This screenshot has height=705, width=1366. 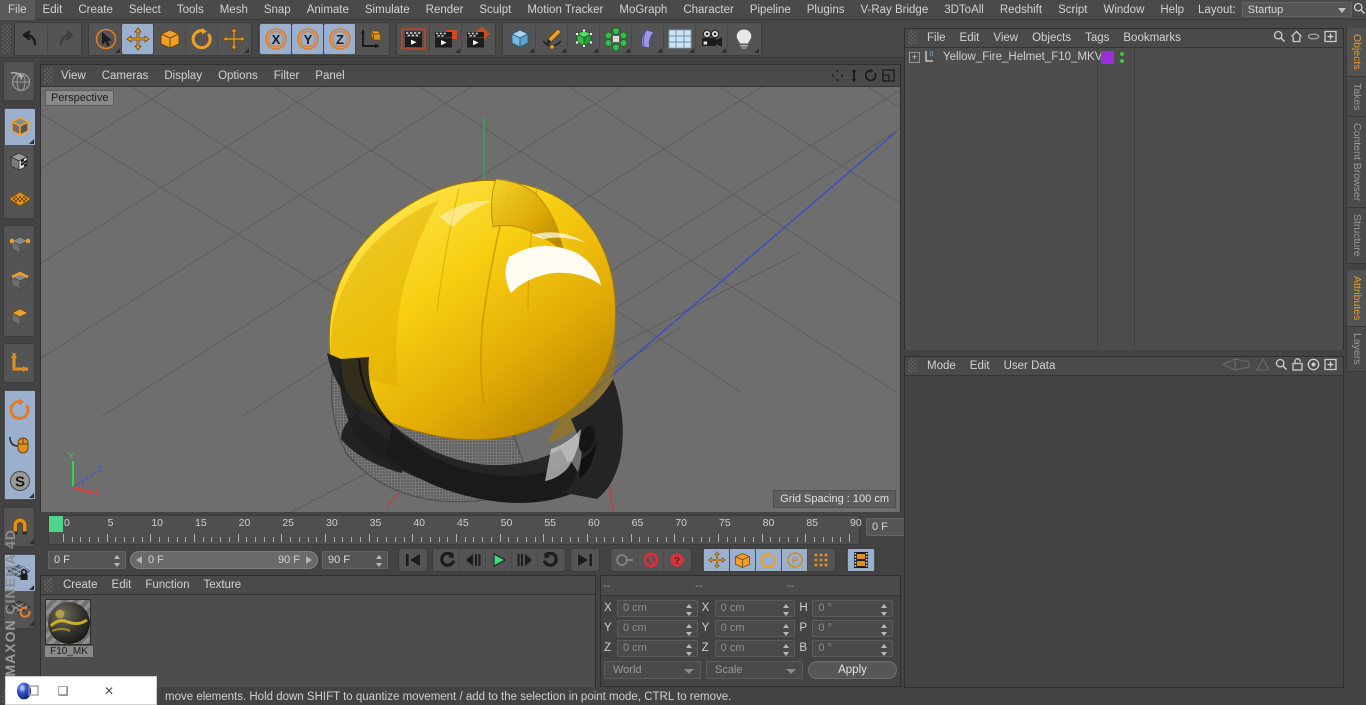 What do you see at coordinates (754, 670) in the screenshot?
I see `transform-mode-dropdown: Scale` at bounding box center [754, 670].